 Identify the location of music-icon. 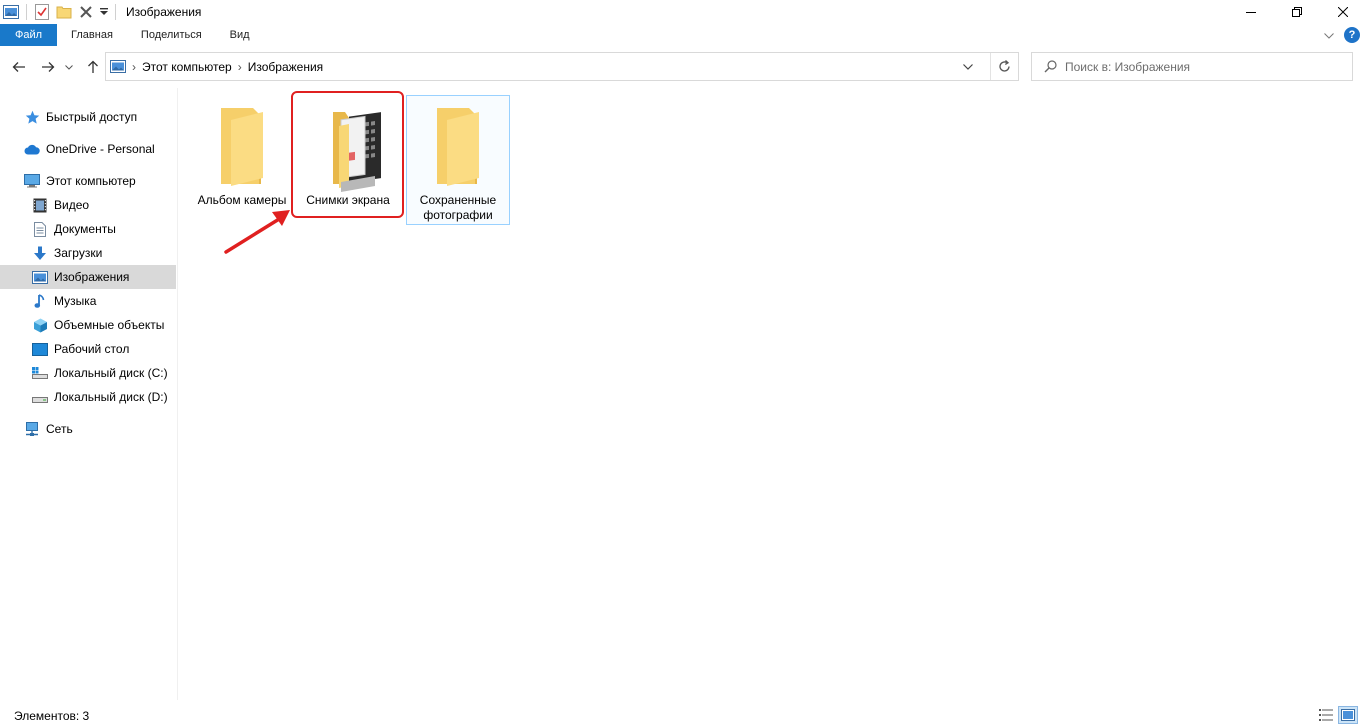
(40, 301).